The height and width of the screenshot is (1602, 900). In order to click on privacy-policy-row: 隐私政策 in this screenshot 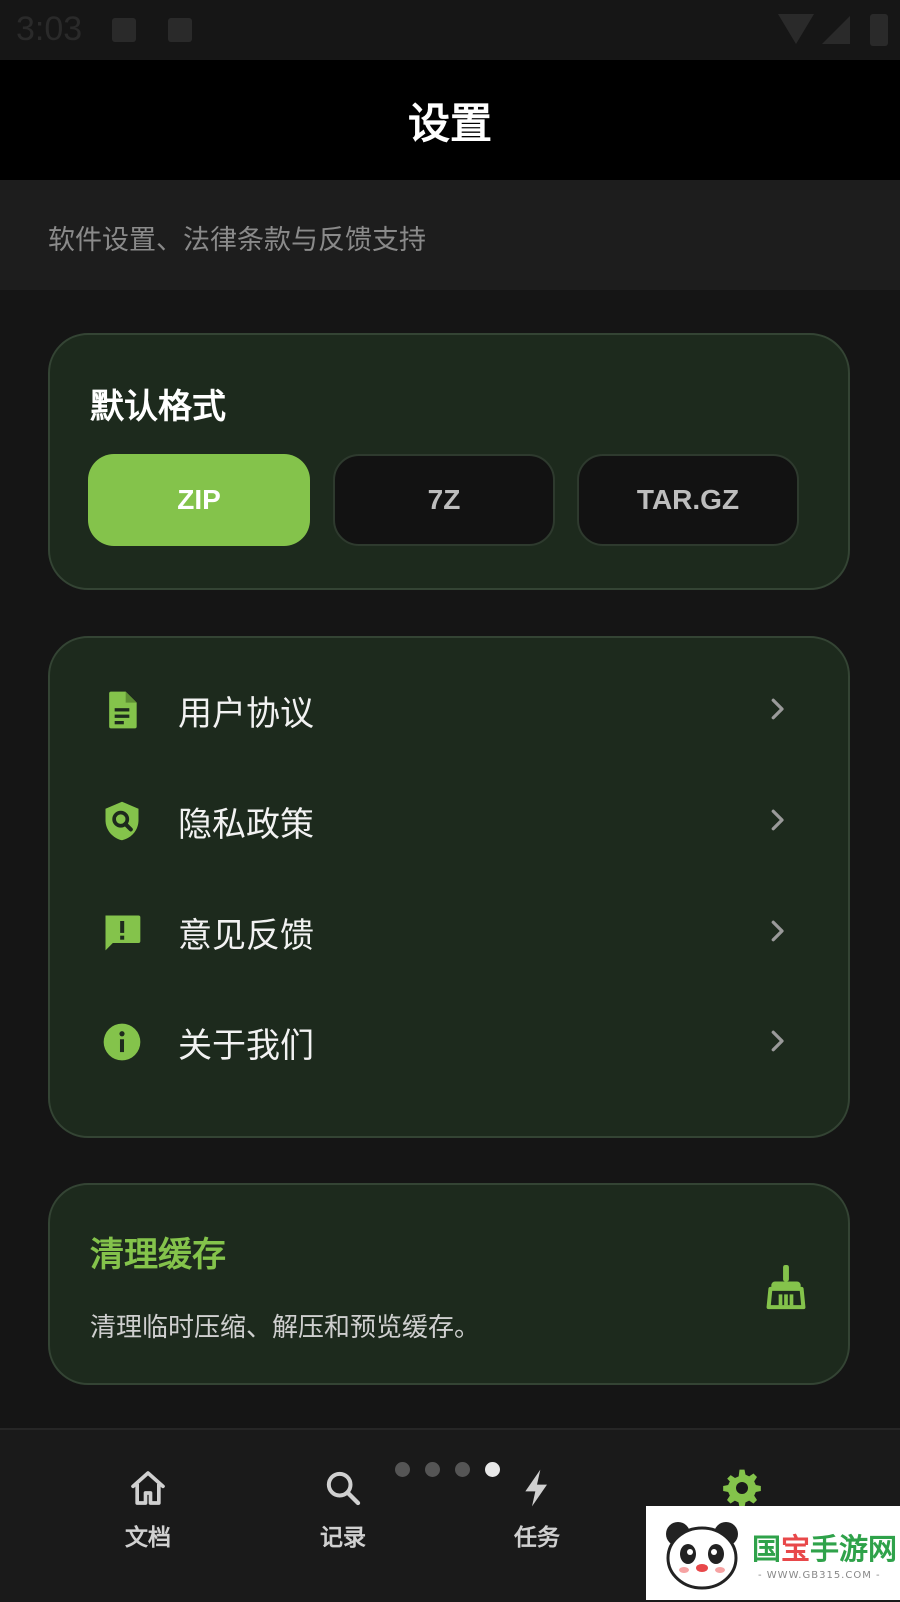, I will do `click(449, 821)`.